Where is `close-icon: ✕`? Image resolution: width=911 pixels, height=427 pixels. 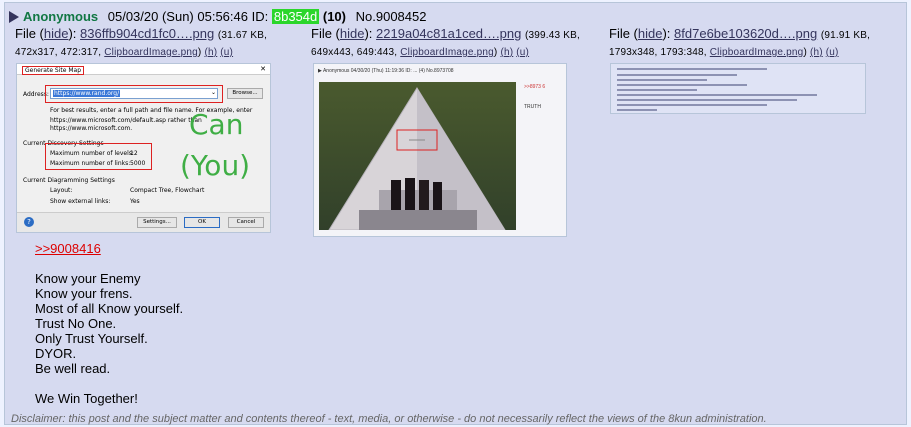
close-icon: ✕ is located at coordinates (263, 69).